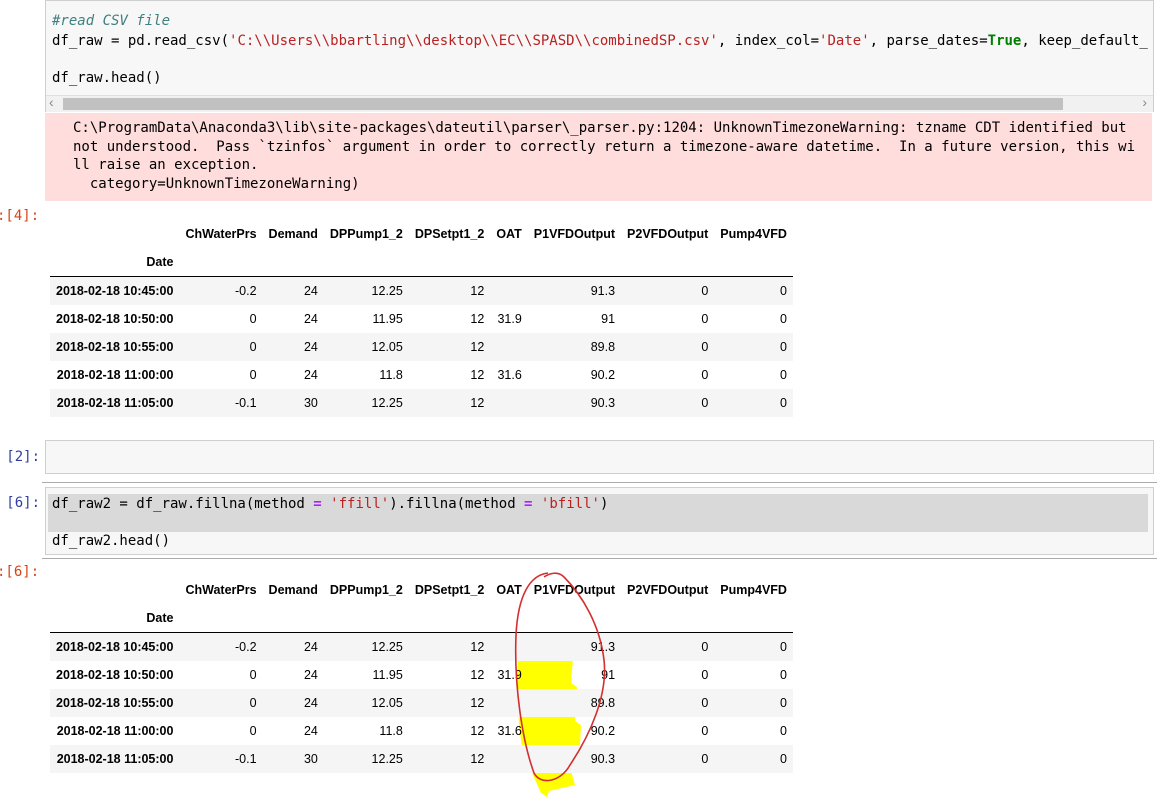  I want to click on column-header: DPPump1_2, so click(366, 590).